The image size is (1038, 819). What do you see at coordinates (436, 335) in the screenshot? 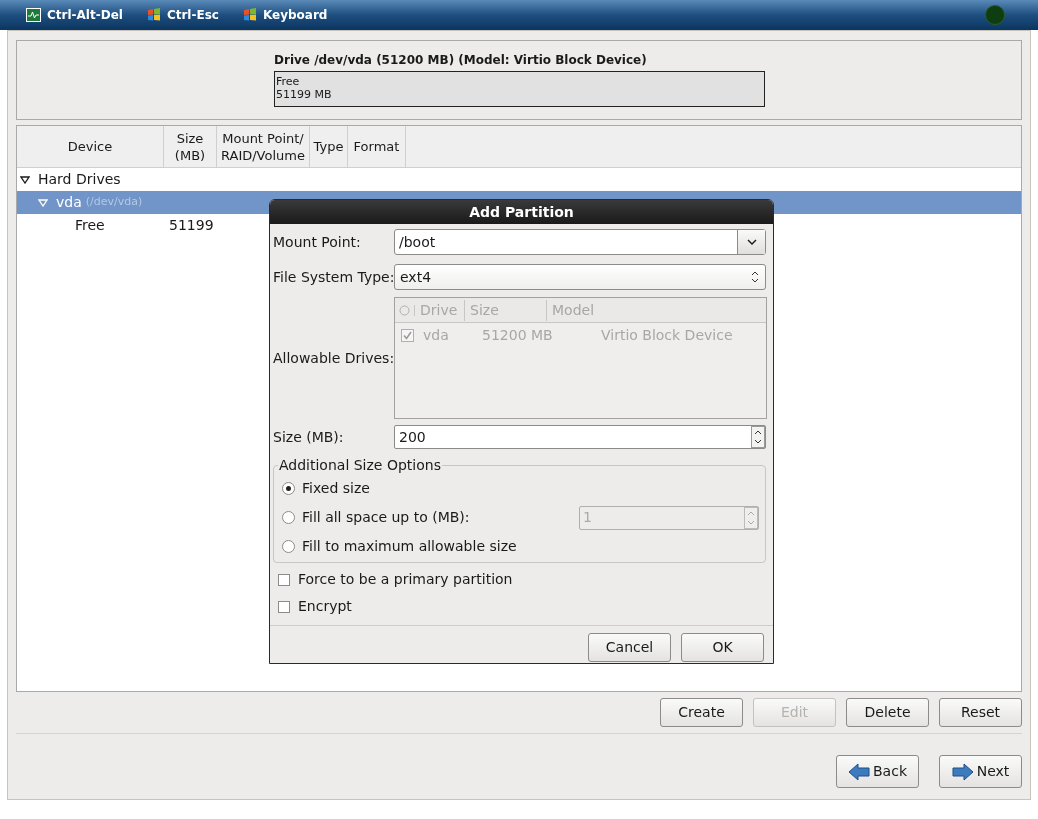
I see `list-cell-text: vda` at bounding box center [436, 335].